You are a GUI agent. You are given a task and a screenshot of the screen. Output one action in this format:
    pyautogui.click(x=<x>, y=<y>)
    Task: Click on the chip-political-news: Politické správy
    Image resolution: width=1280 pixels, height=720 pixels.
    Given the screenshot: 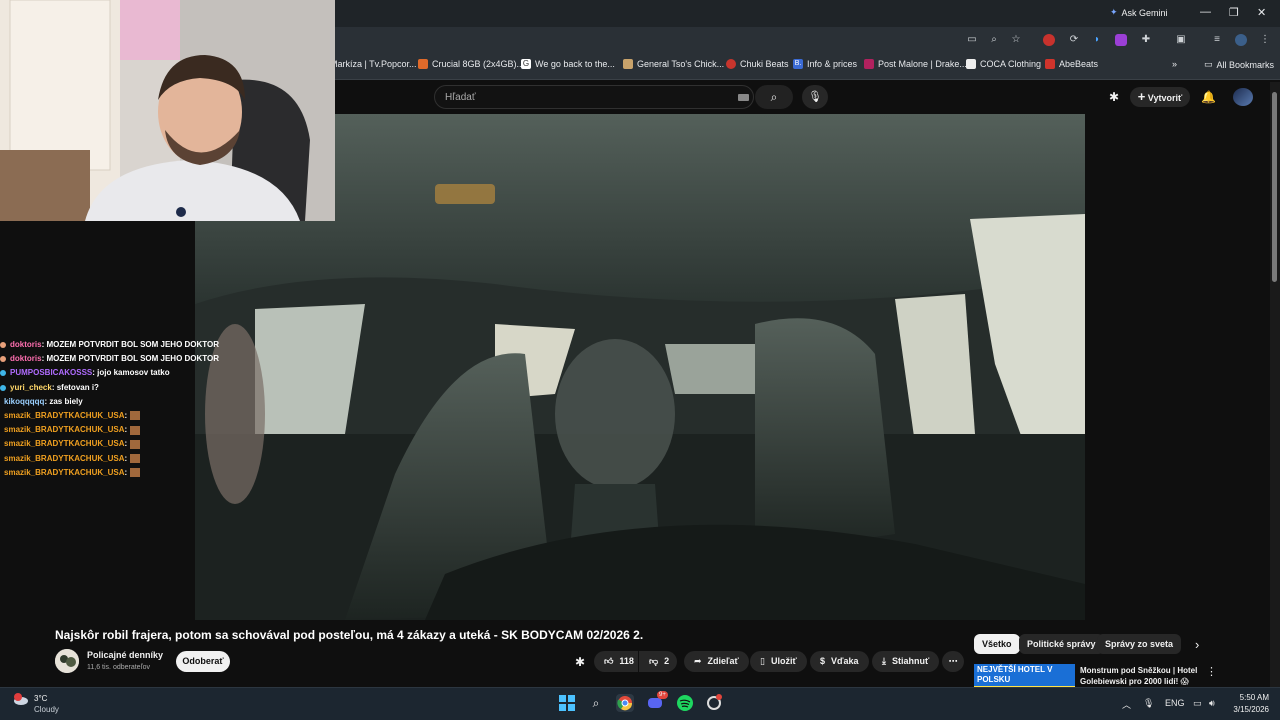 What is the action you would take?
    pyautogui.click(x=1061, y=644)
    